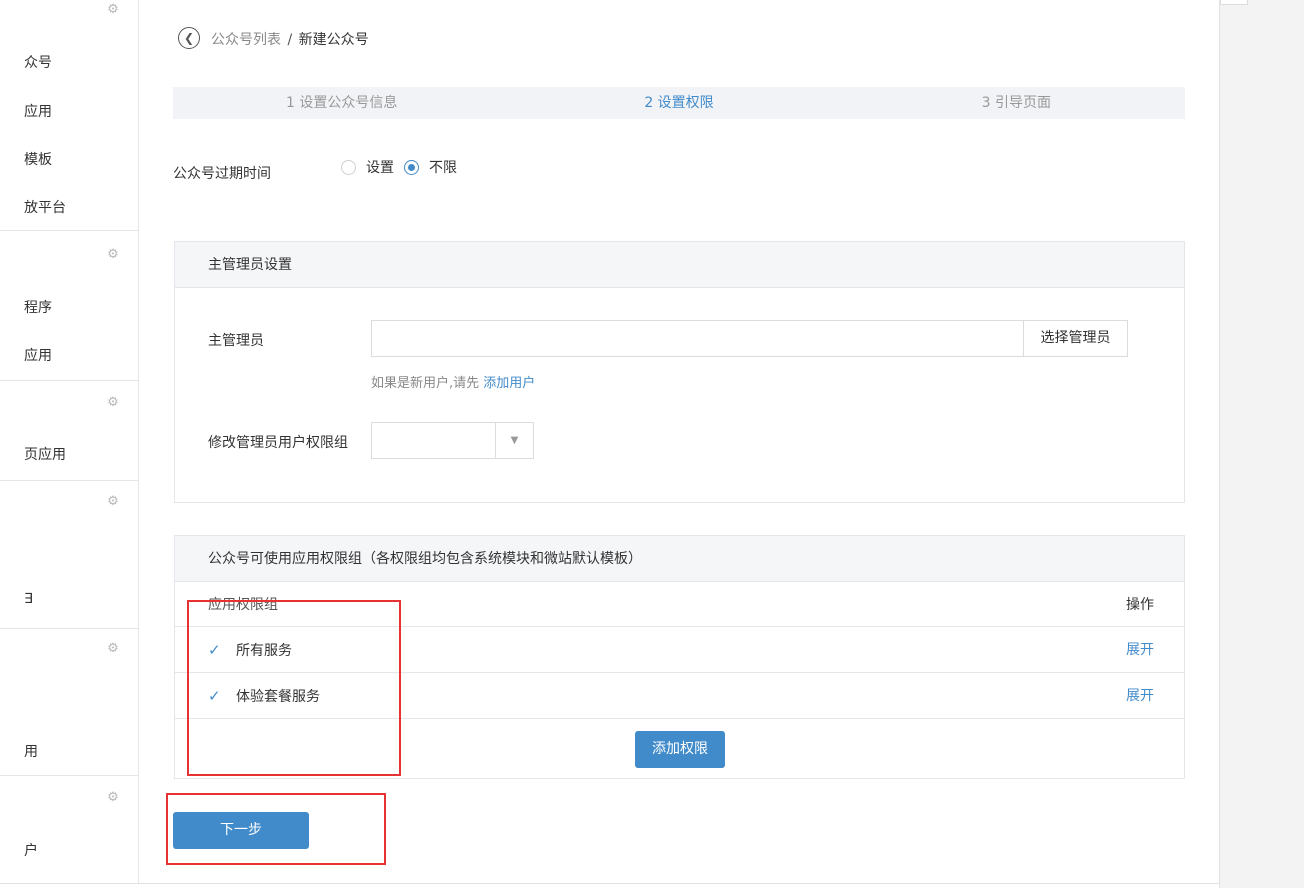 Image resolution: width=1304 pixels, height=888 pixels. I want to click on row-name: 体验套餐服务, so click(278, 697).